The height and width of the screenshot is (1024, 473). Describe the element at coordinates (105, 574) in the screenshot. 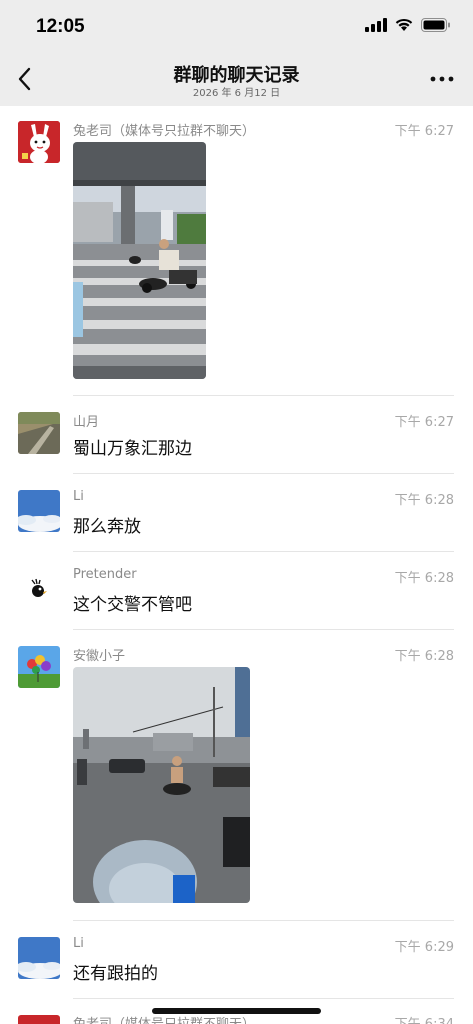

I see `sender-name: Pretender` at that location.